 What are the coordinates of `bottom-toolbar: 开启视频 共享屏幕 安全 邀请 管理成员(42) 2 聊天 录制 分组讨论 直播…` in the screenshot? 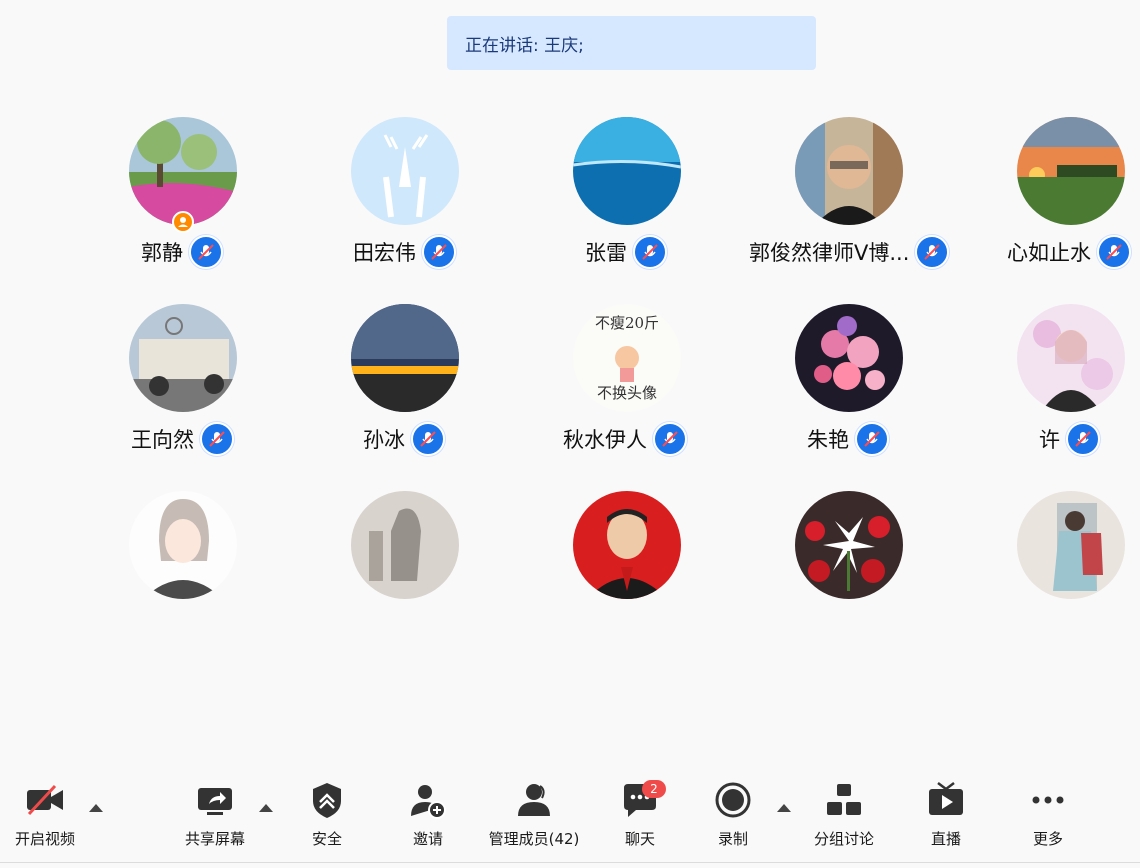 It's located at (570, 822).